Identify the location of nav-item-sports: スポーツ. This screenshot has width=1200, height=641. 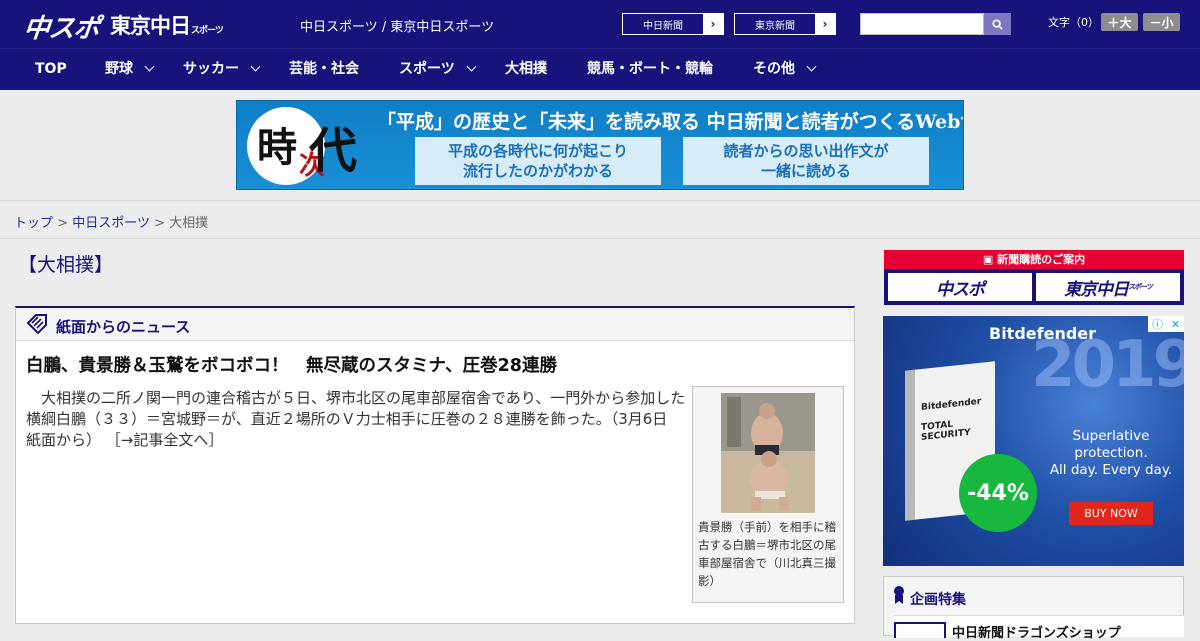
(438, 70).